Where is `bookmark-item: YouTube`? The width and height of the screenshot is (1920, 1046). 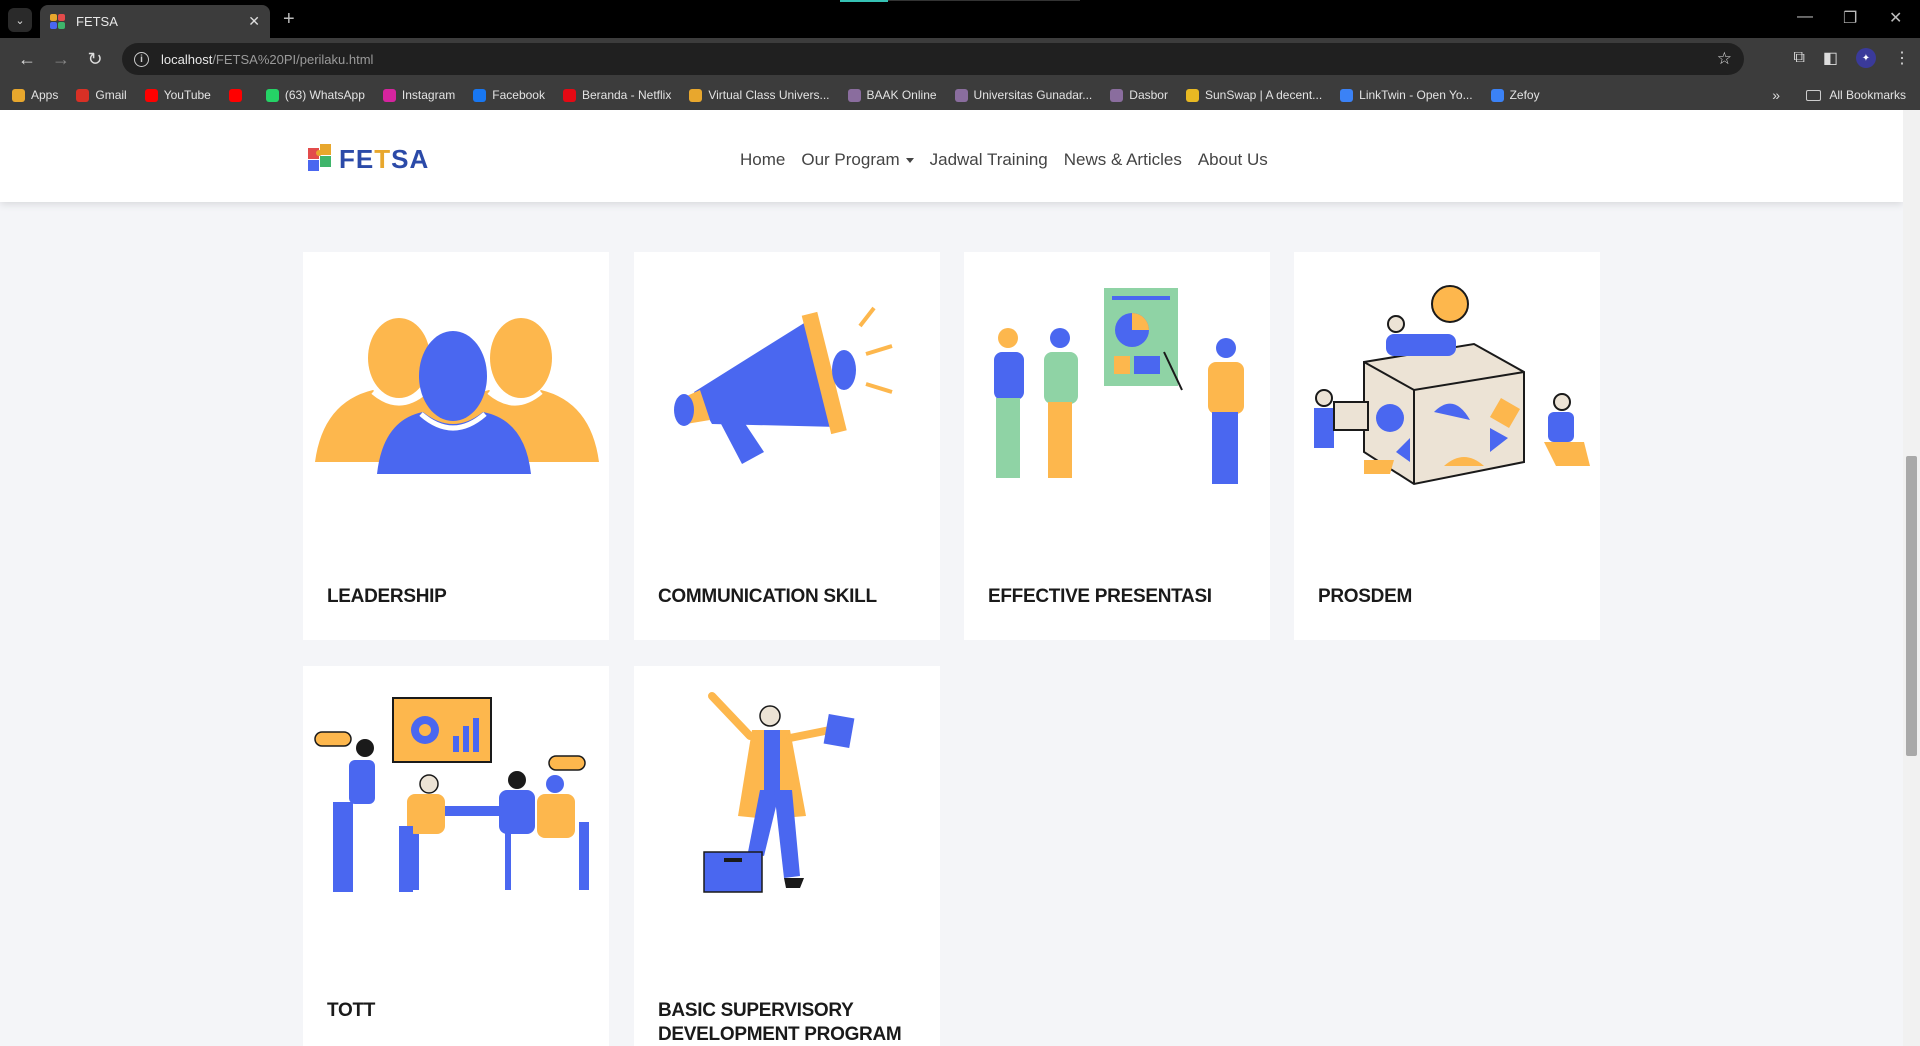 bookmark-item: YouTube is located at coordinates (177, 95).